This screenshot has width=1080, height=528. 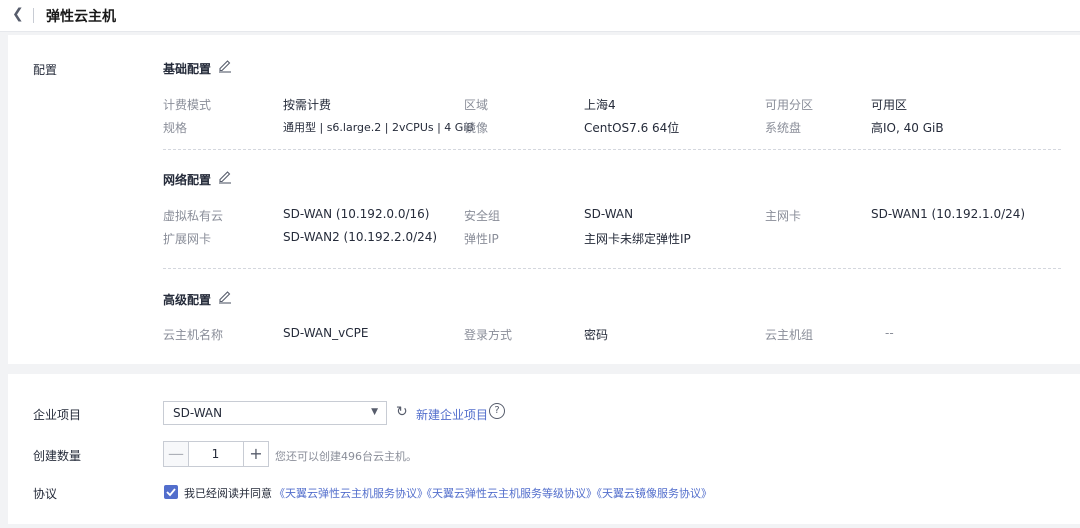 What do you see at coordinates (476, 105) in the screenshot?
I see `region-label: 区域` at bounding box center [476, 105].